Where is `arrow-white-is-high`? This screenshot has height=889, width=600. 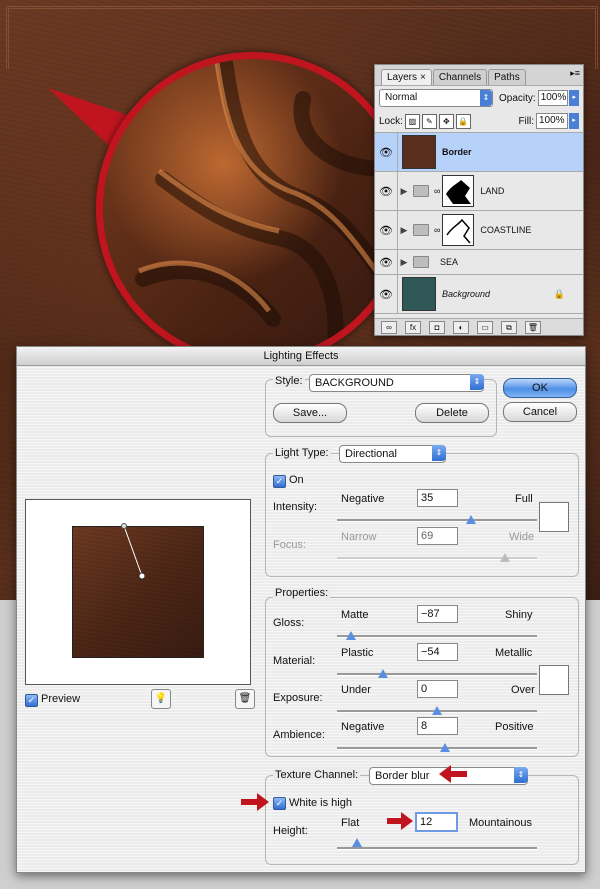 arrow-white-is-high is located at coordinates (255, 802).